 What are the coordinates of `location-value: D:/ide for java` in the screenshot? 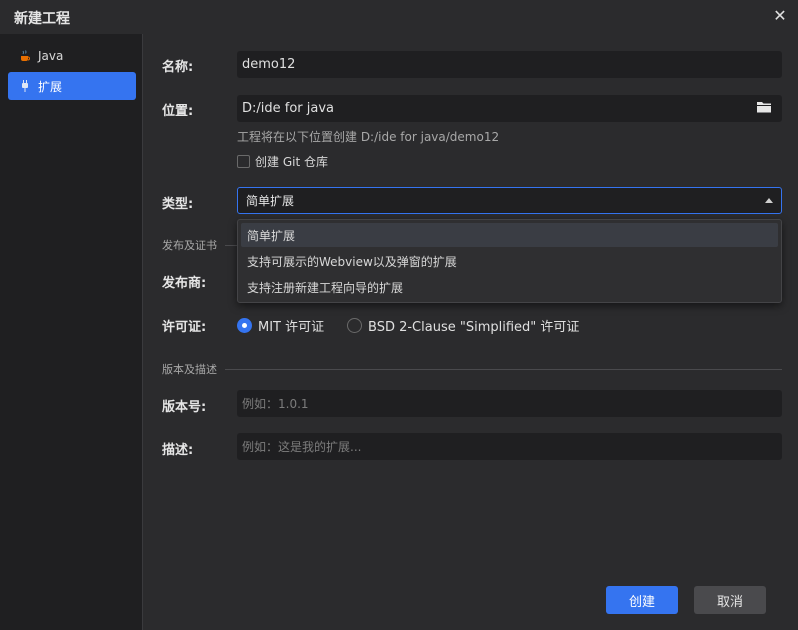 It's located at (288, 108).